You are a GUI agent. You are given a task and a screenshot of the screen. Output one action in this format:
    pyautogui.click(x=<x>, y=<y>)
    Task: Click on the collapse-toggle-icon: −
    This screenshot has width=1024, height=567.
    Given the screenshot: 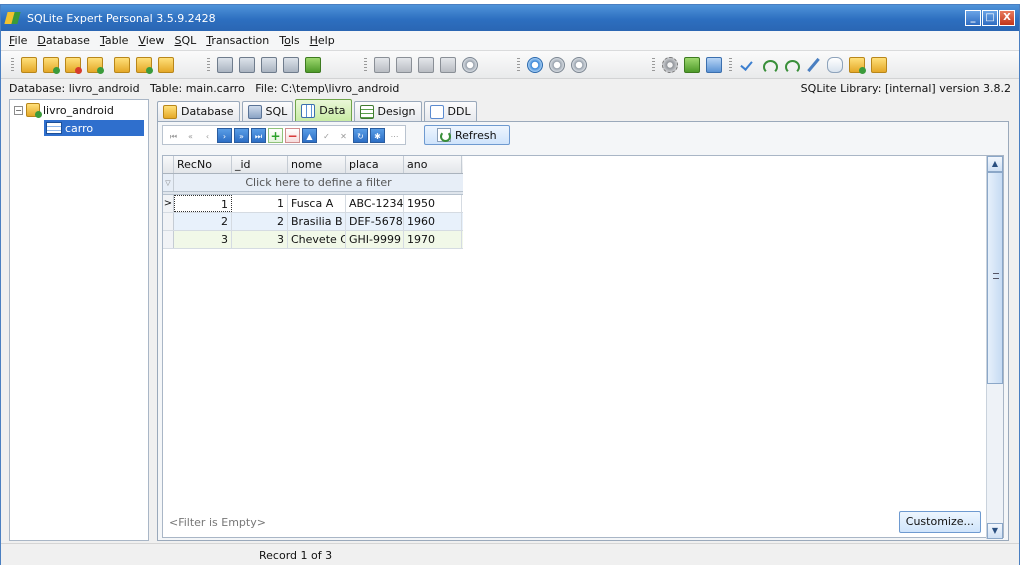 What is the action you would take?
    pyautogui.click(x=18, y=110)
    